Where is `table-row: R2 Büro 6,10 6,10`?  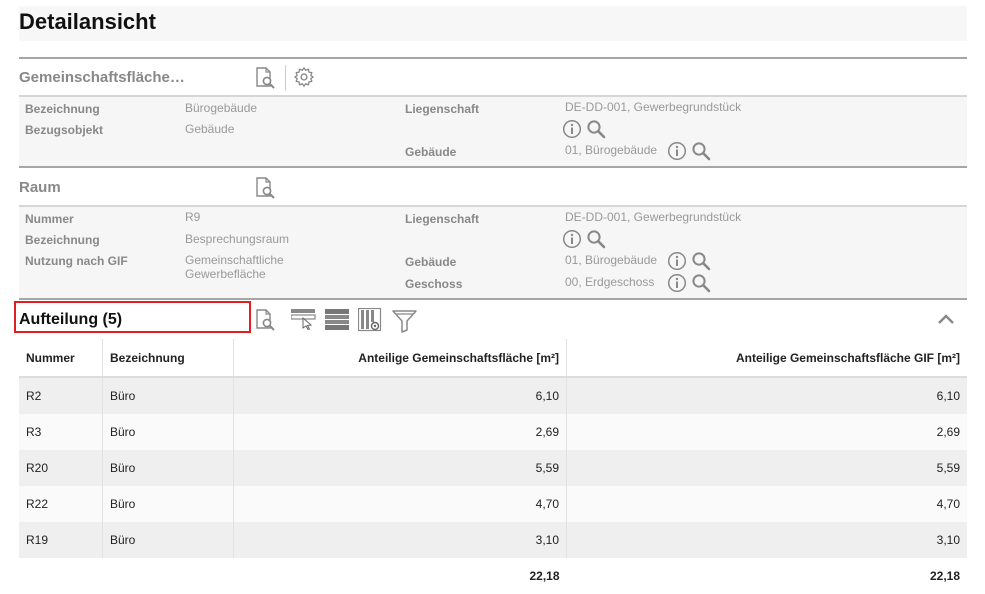 table-row: R2 Büro 6,10 6,10 is located at coordinates (493, 395).